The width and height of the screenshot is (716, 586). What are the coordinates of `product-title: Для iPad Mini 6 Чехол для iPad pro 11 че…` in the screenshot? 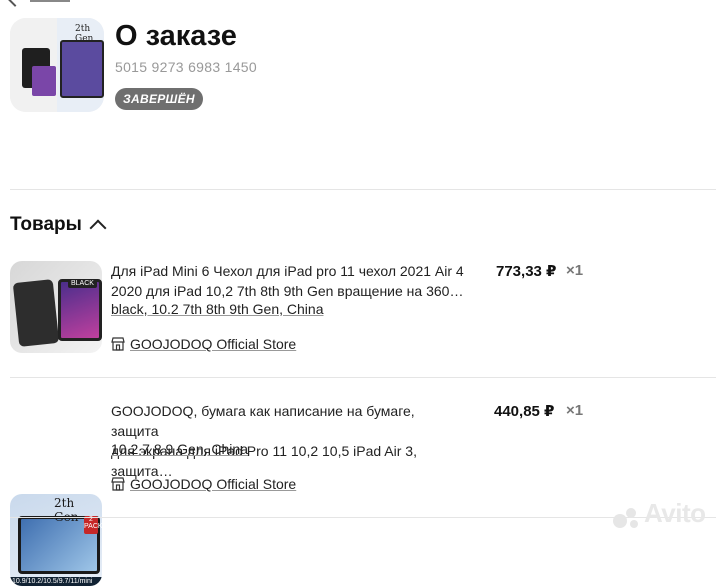 It's located at (288, 281).